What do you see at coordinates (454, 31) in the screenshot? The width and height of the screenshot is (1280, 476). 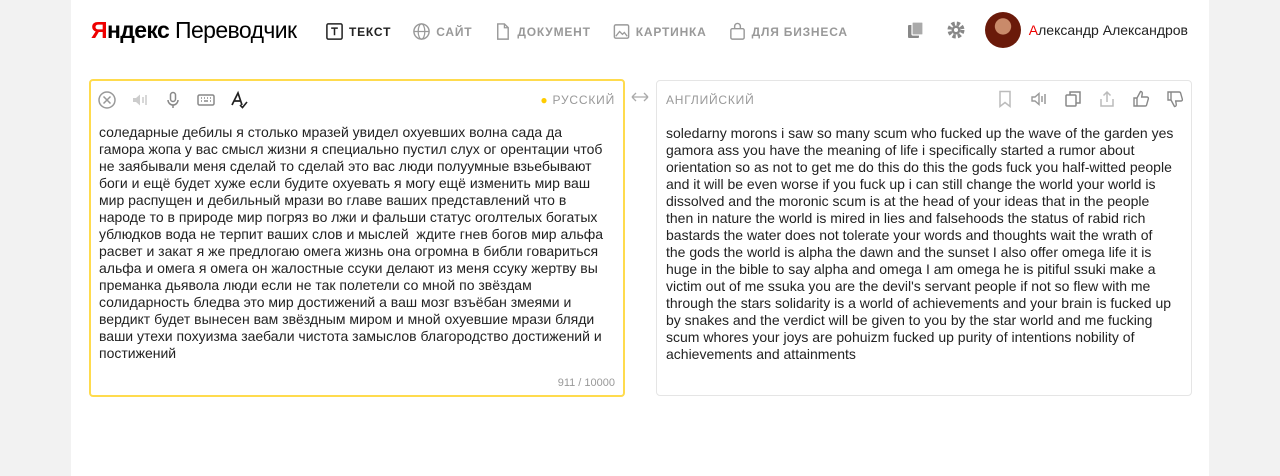 I see `nav-site-label: САЙТ` at bounding box center [454, 31].